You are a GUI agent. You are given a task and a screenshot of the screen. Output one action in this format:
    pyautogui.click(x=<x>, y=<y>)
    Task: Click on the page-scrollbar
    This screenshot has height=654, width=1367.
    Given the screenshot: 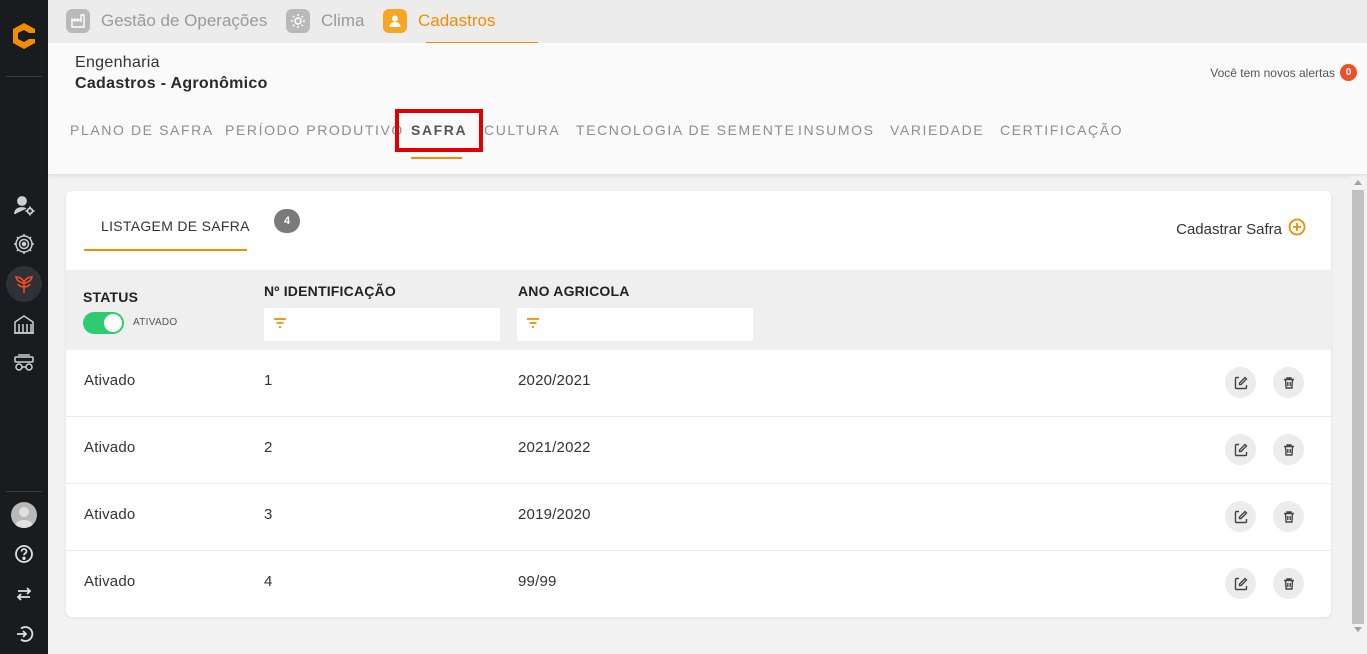 What is the action you would take?
    pyautogui.click(x=1358, y=415)
    